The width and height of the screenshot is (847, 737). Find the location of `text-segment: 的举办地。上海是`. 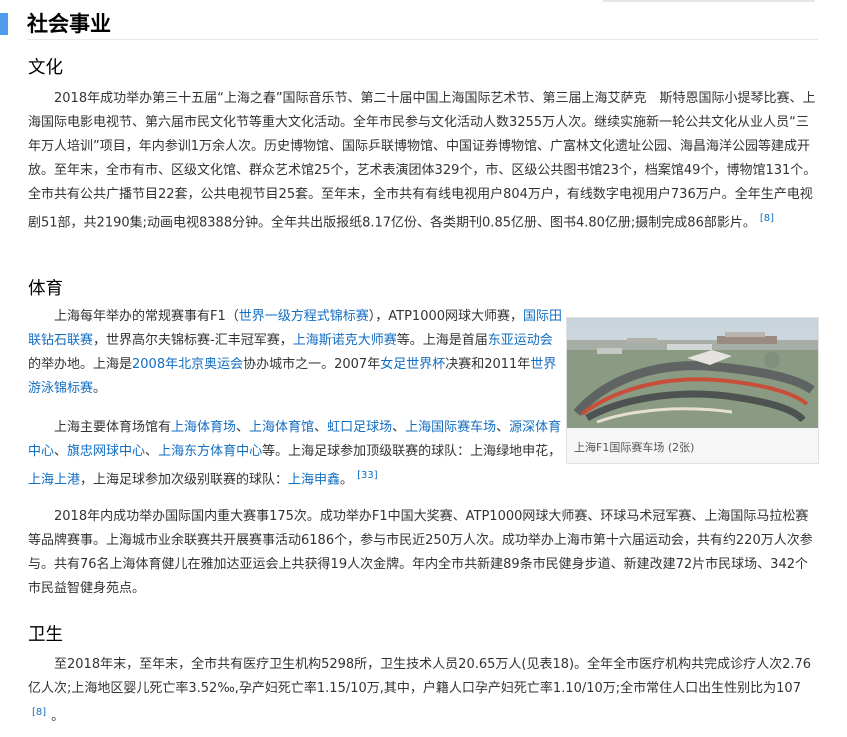

text-segment: 的举办地。上海是 is located at coordinates (80, 364).